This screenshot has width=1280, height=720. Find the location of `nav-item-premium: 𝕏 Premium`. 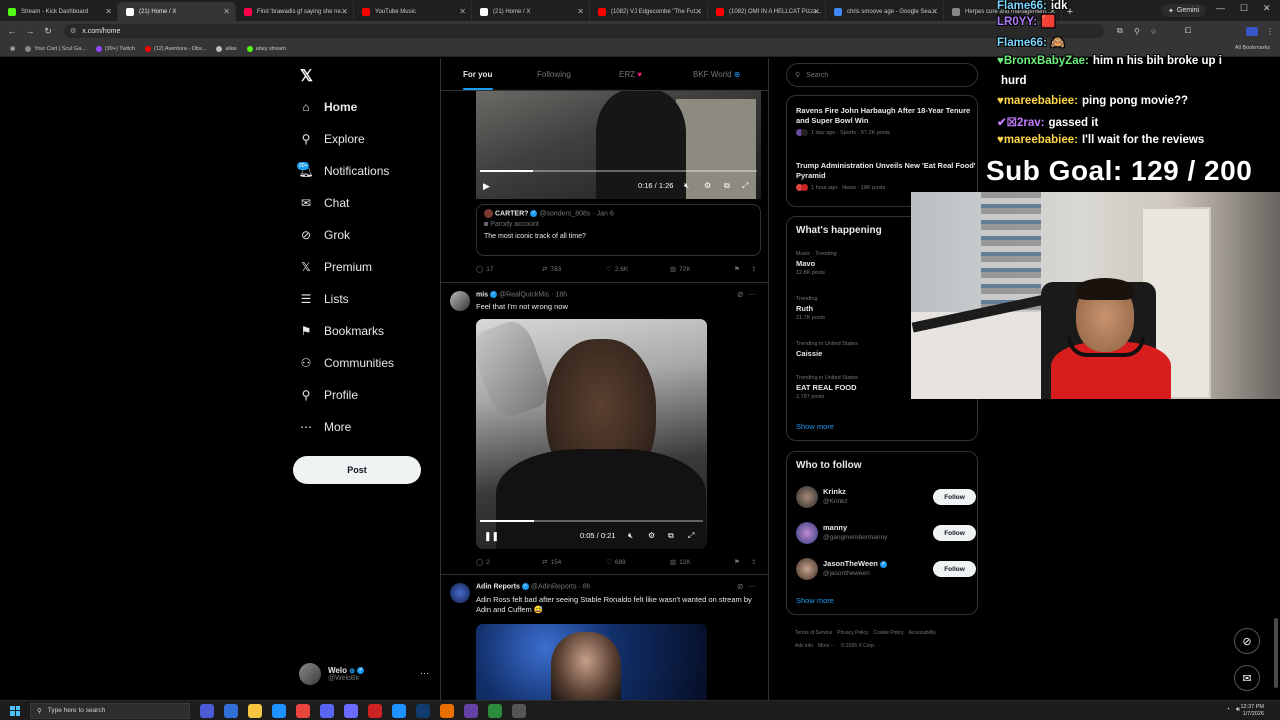

nav-item-premium: 𝕏 Premium is located at coordinates (335, 267).